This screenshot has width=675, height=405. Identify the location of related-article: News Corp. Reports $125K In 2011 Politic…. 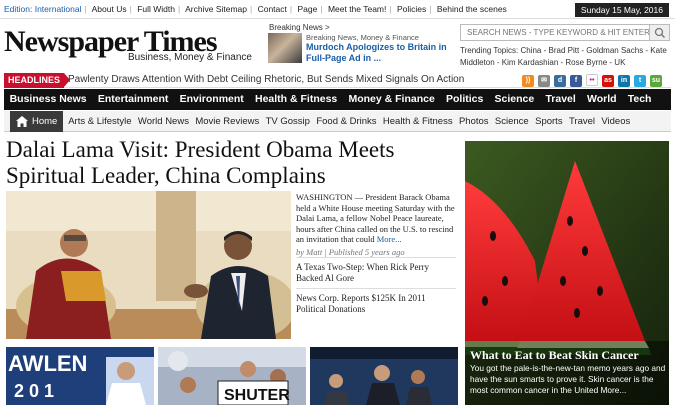
(376, 301).